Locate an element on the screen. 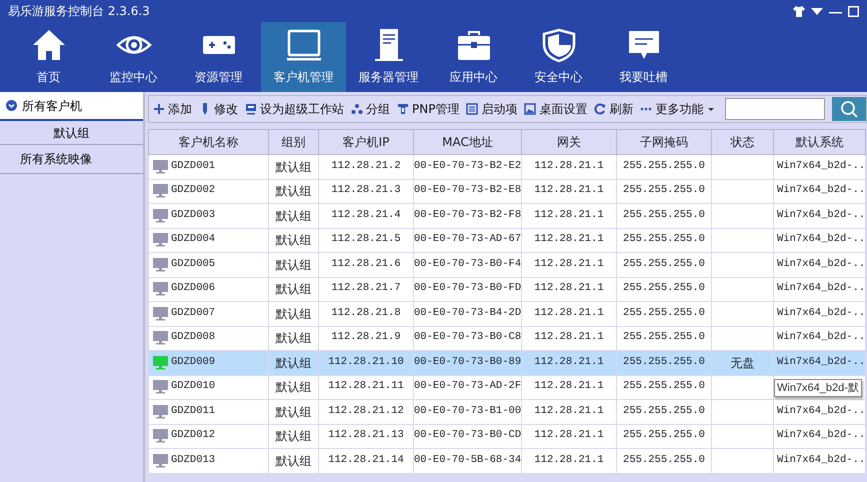 This screenshot has height=482, width=867. client-name: GDZD002 is located at coordinates (193, 190).